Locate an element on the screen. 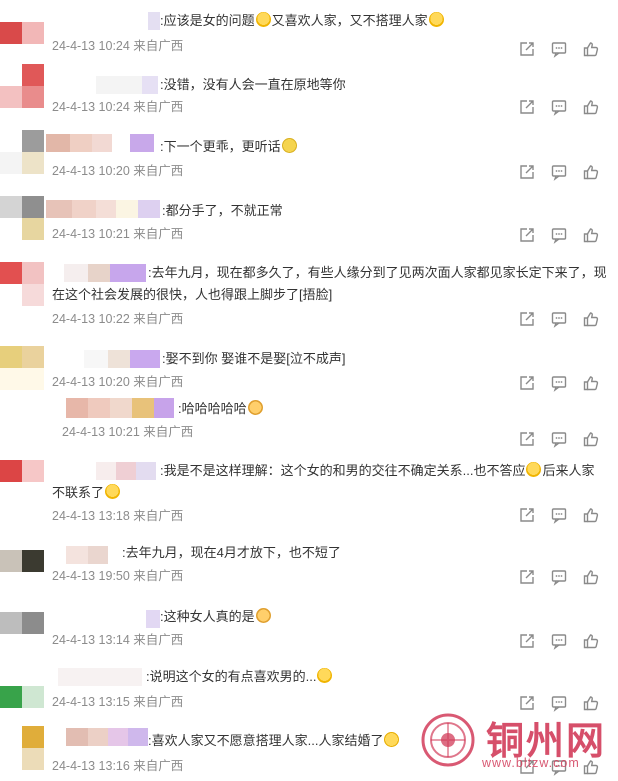 The width and height of the screenshot is (618, 781). comment-text-line1: :去年九月，现在都多久了，有些人缘分到了见两次面人家都见家长定下来了，现 is located at coordinates (377, 272).